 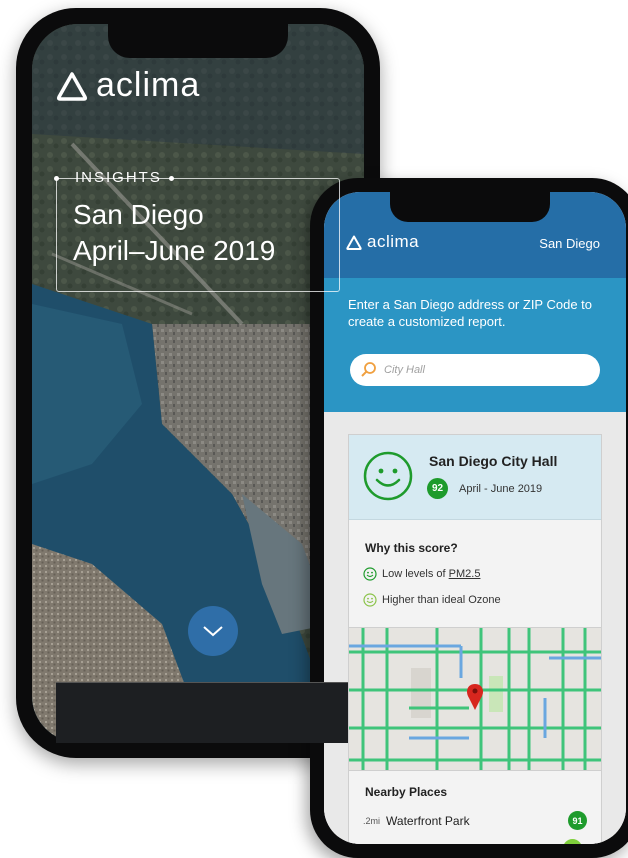 I want to click on reason-prefix: Low levels of, so click(x=415, y=574).